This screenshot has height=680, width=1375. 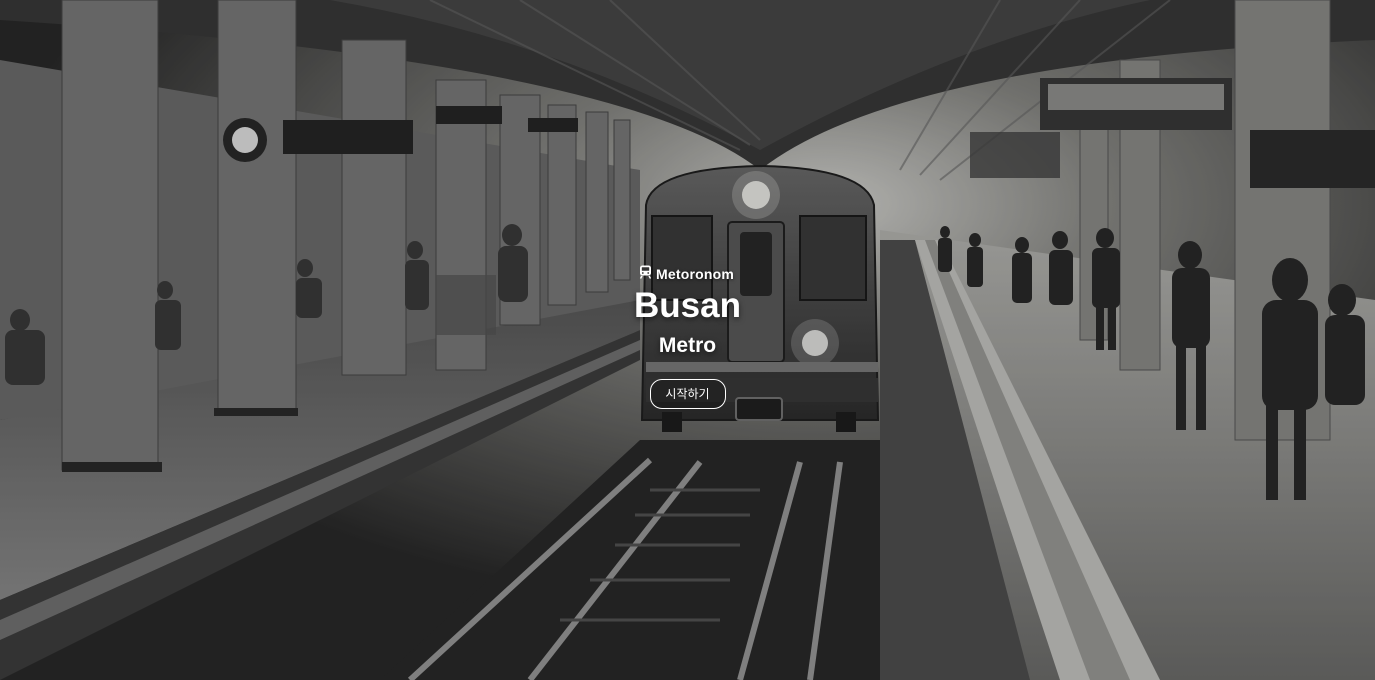 What do you see at coordinates (694, 274) in the screenshot?
I see `brand-name: Metoronom` at bounding box center [694, 274].